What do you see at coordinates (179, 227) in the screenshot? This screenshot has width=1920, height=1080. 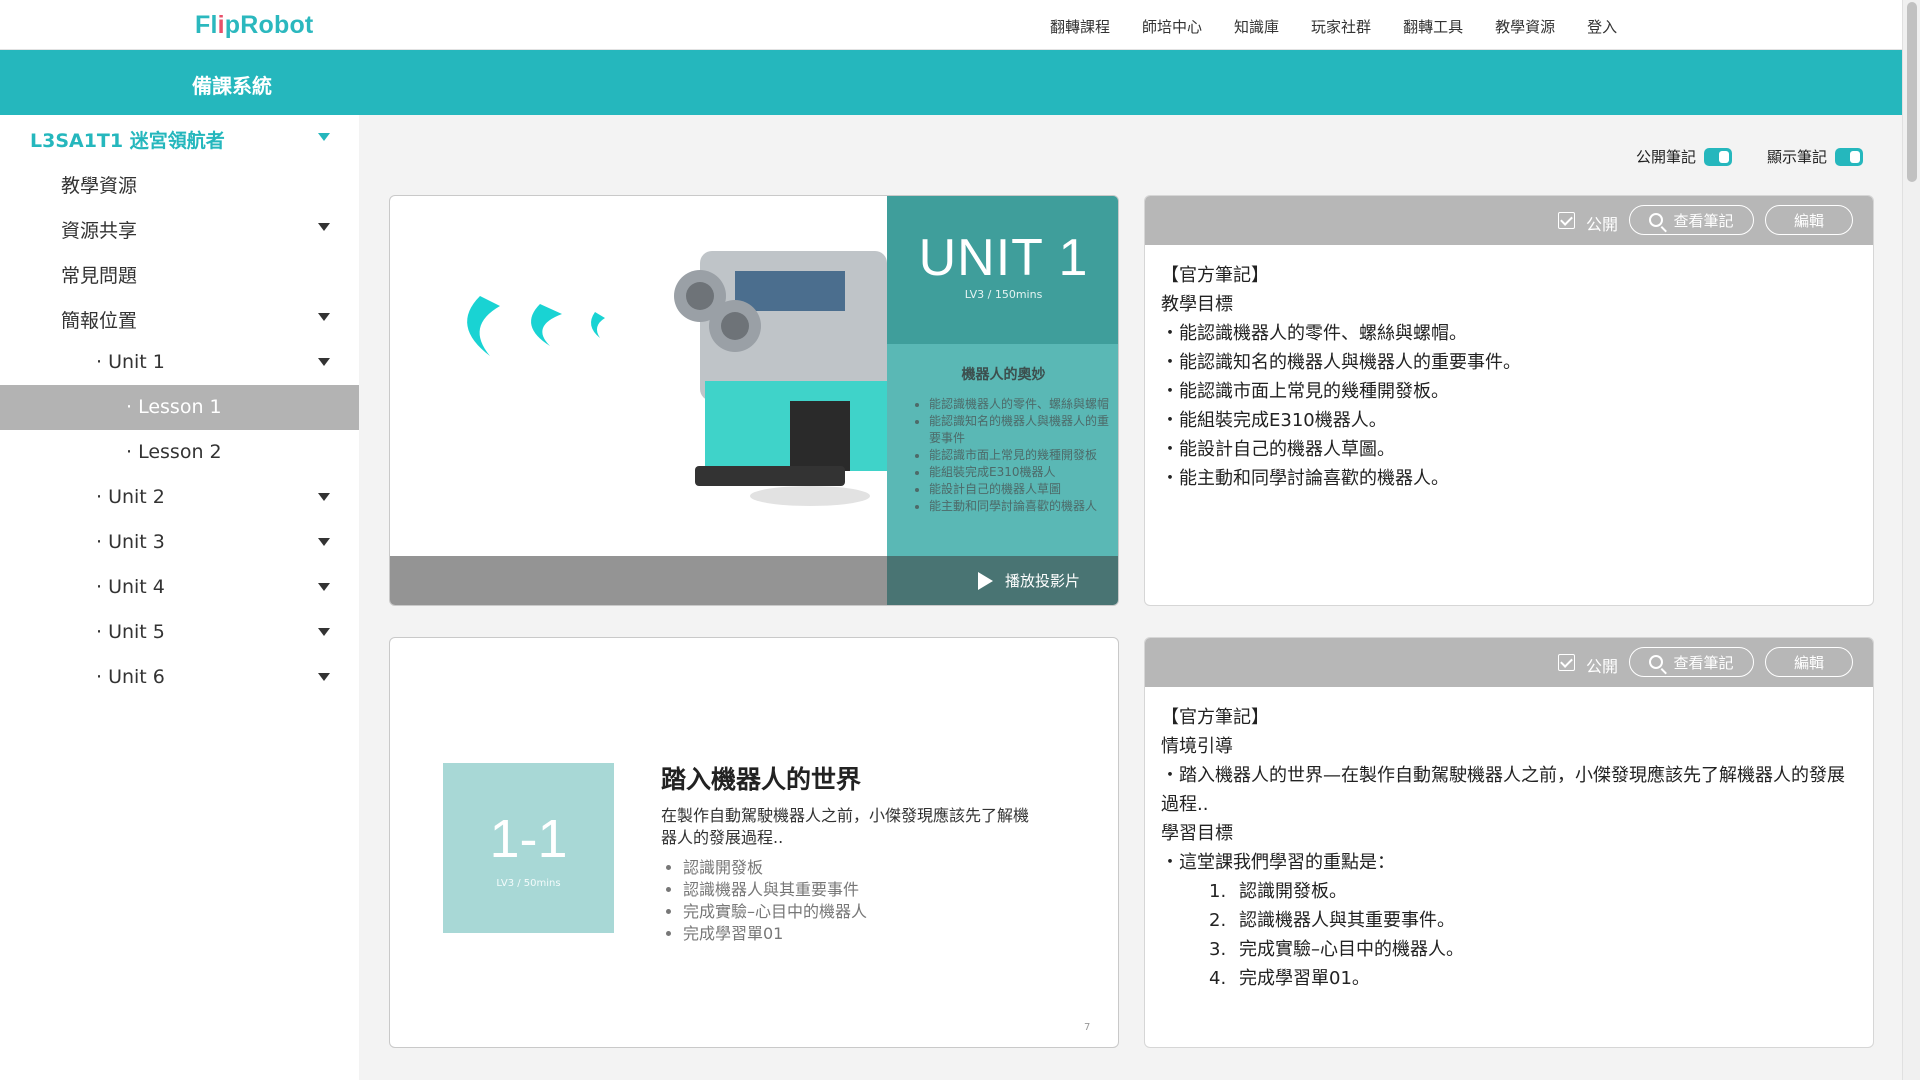 I see `sidebar-item-resource-sharing: 資源共享` at bounding box center [179, 227].